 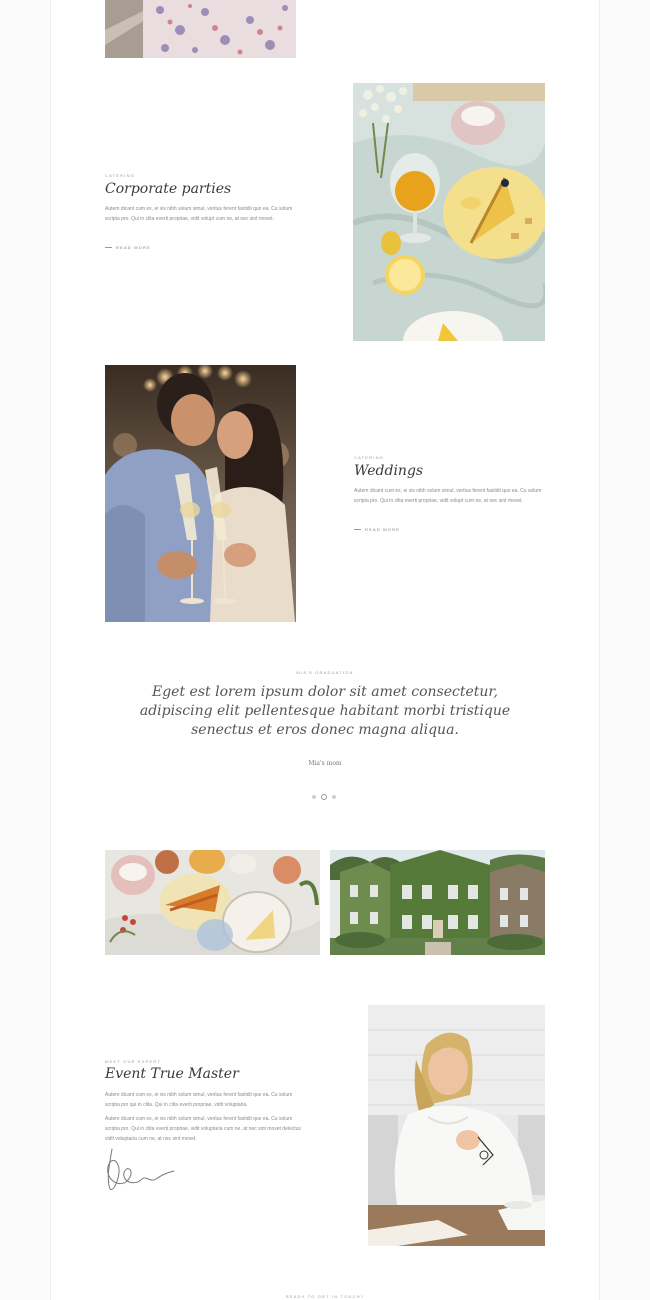 What do you see at coordinates (120, 175) in the screenshot?
I see `corporate-kicker: CATERING` at bounding box center [120, 175].